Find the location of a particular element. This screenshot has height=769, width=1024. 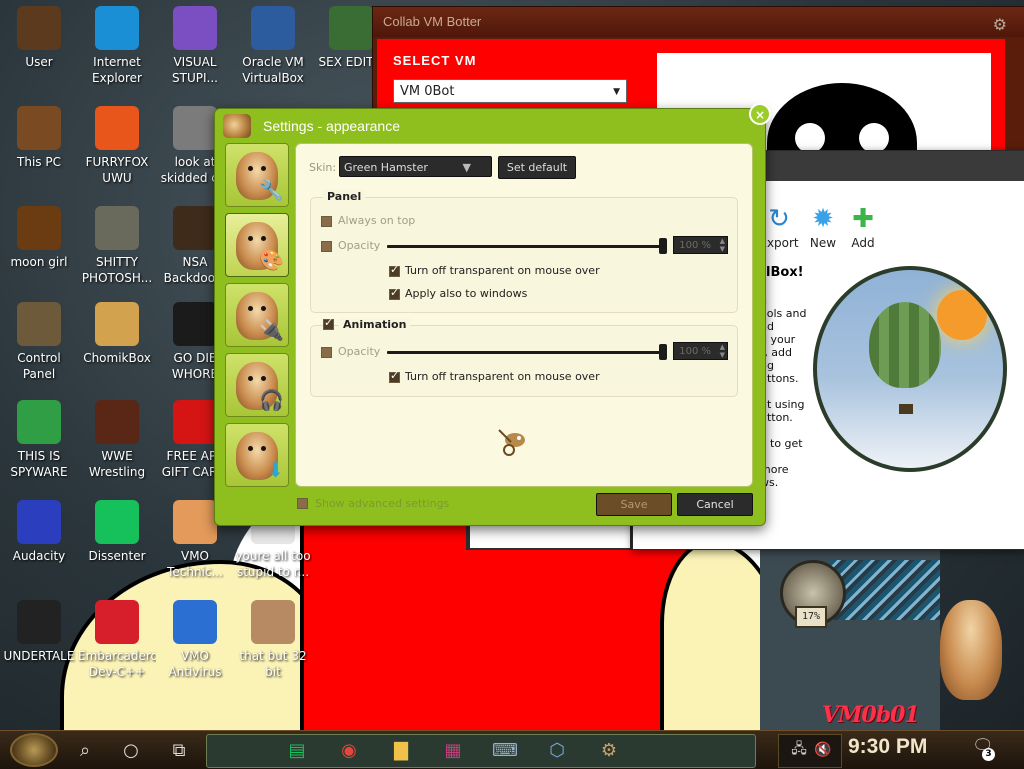

desktop-icon: Control Panel is located at coordinates (39, 342).